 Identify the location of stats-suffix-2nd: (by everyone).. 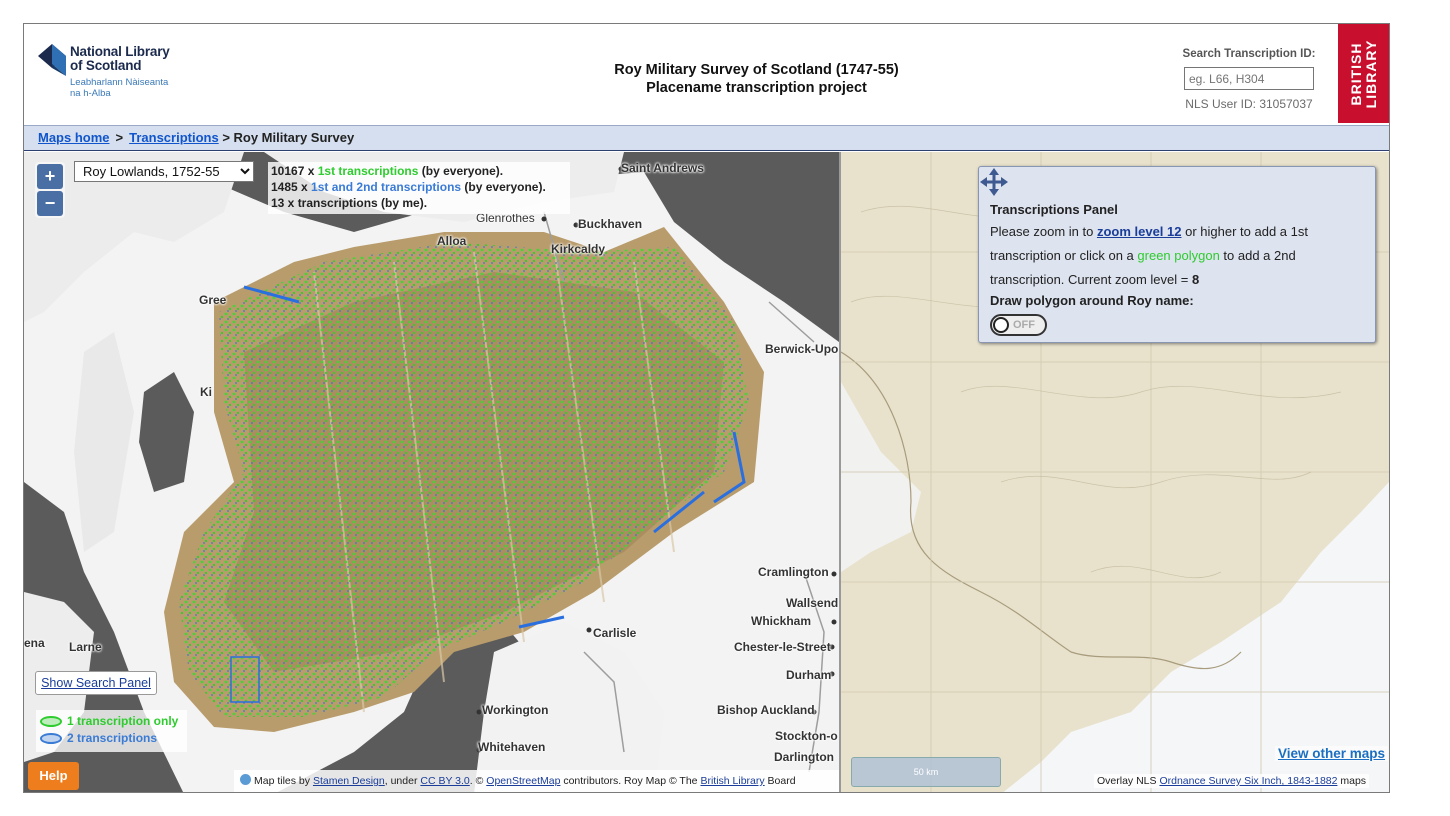
(503, 187).